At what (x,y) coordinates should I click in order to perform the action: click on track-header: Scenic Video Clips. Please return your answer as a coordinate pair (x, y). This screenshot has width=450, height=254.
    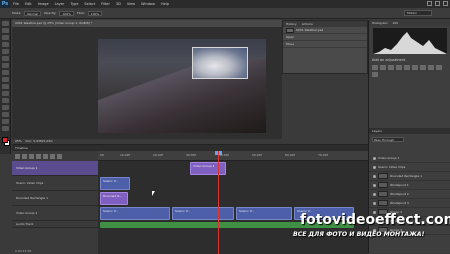
    Looking at the image, I should click on (55, 183).